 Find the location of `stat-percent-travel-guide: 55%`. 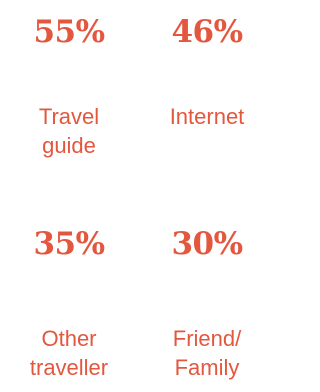

stat-percent-travel-guide: 55% is located at coordinates (69, 32).